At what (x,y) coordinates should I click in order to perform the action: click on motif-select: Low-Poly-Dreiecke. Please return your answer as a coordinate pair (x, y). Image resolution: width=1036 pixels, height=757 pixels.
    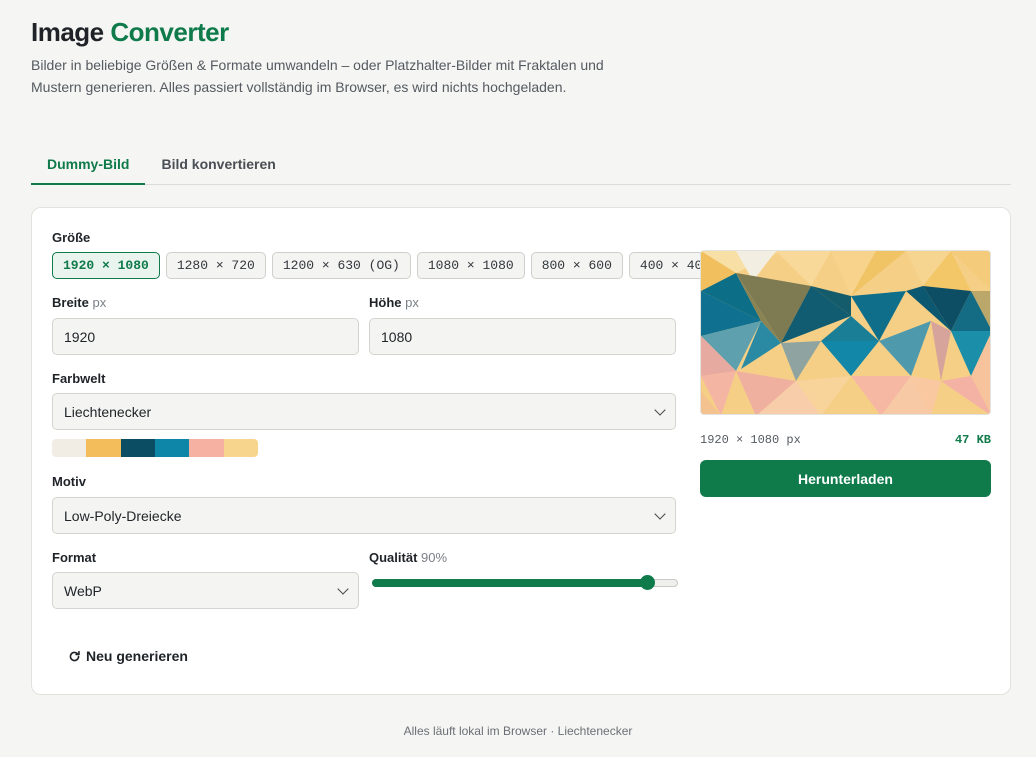
    Looking at the image, I should click on (364, 515).